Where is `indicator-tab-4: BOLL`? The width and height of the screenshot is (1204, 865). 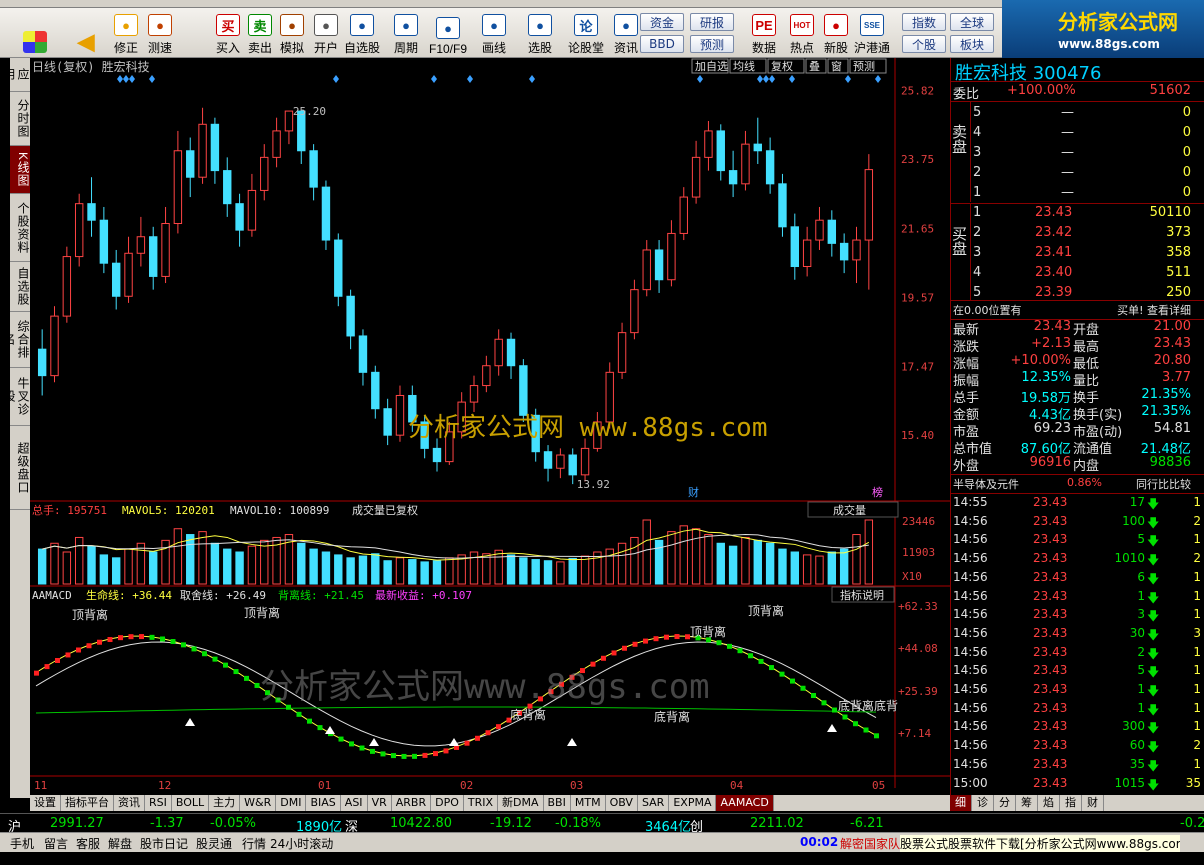
indicator-tab-4: BOLL is located at coordinates (191, 803).